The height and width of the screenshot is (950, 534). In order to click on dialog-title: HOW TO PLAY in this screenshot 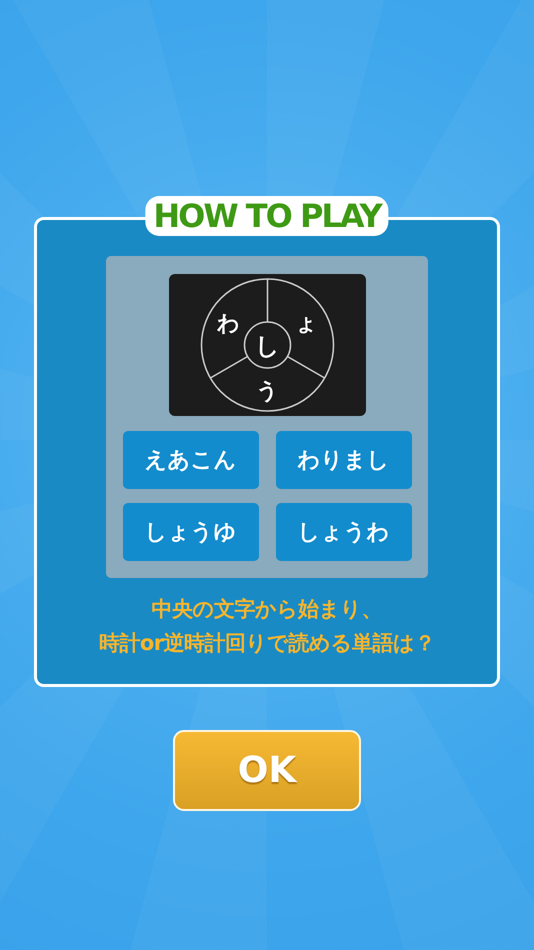, I will do `click(267, 216)`.